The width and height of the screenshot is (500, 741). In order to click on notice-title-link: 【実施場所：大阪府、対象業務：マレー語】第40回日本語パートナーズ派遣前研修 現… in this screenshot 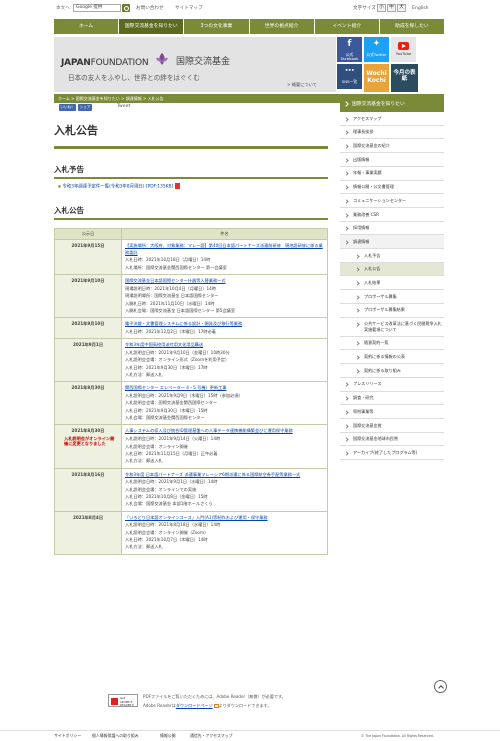, I will do `click(224, 249)`.